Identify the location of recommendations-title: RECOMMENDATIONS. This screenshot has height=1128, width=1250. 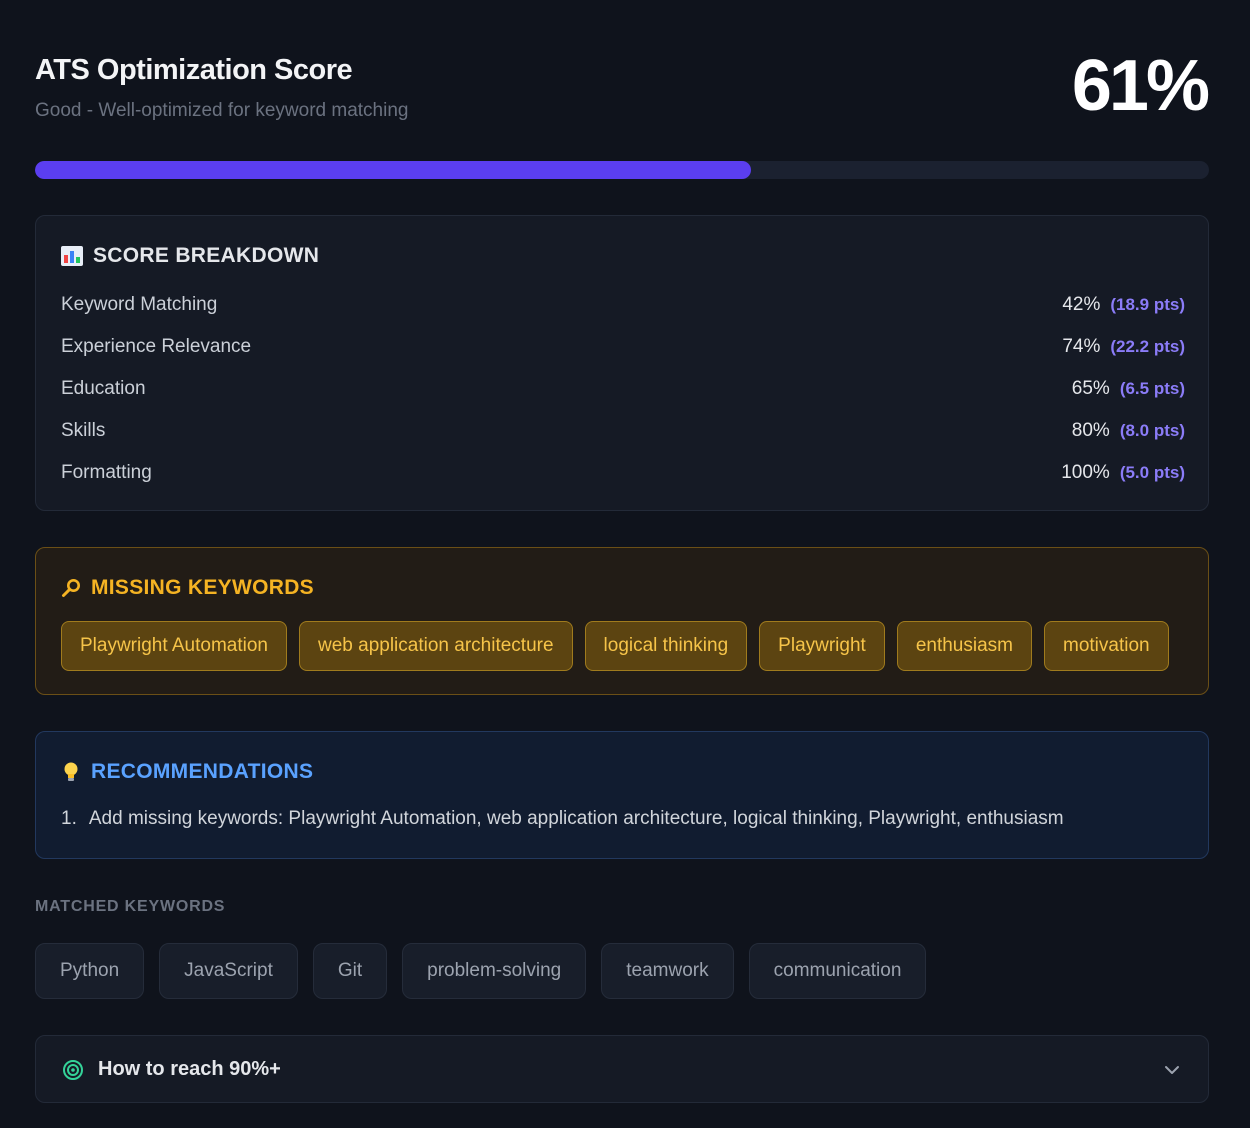
(187, 772).